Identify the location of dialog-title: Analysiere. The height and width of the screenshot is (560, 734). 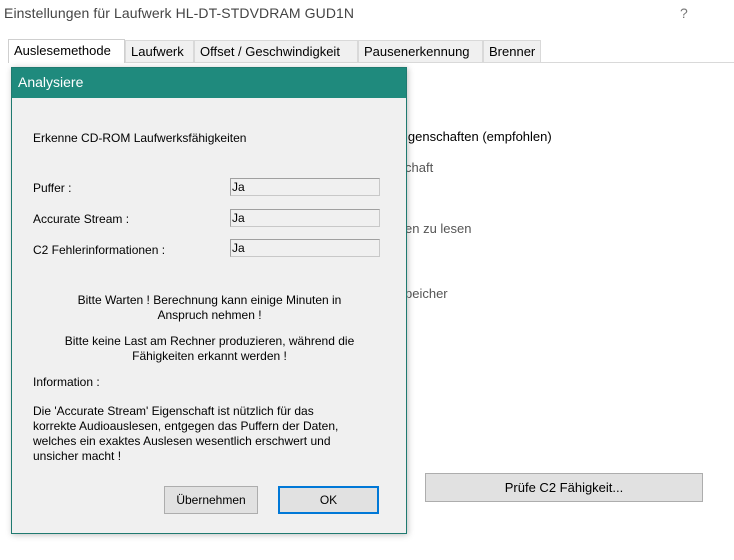
(209, 83).